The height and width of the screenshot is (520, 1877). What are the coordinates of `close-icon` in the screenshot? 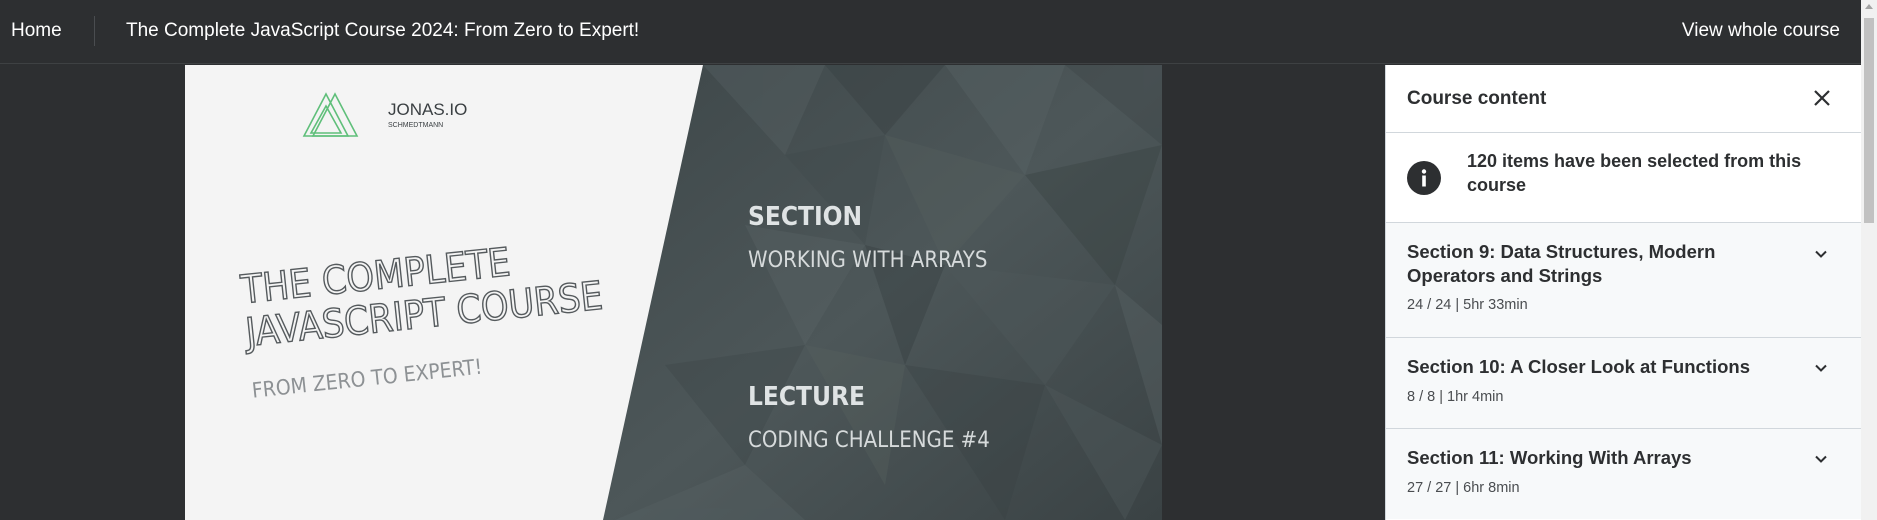 It's located at (1822, 98).